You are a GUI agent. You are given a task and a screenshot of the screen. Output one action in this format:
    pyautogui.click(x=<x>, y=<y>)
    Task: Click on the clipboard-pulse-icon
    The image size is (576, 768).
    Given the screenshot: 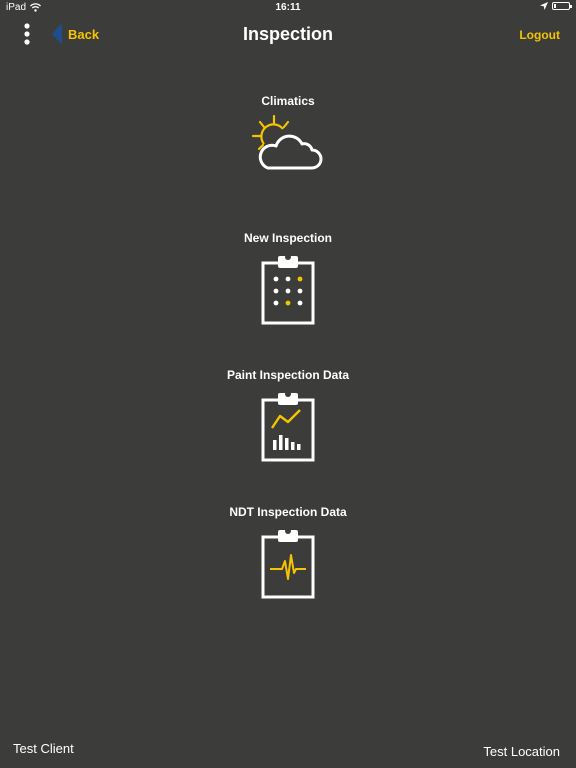 What is the action you would take?
    pyautogui.click(x=288, y=563)
    